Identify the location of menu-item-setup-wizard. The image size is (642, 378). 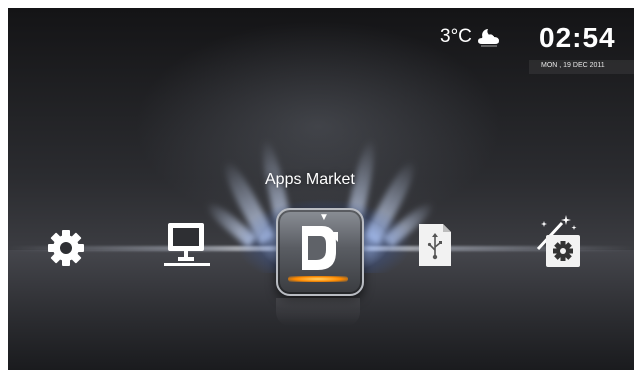
(557, 241).